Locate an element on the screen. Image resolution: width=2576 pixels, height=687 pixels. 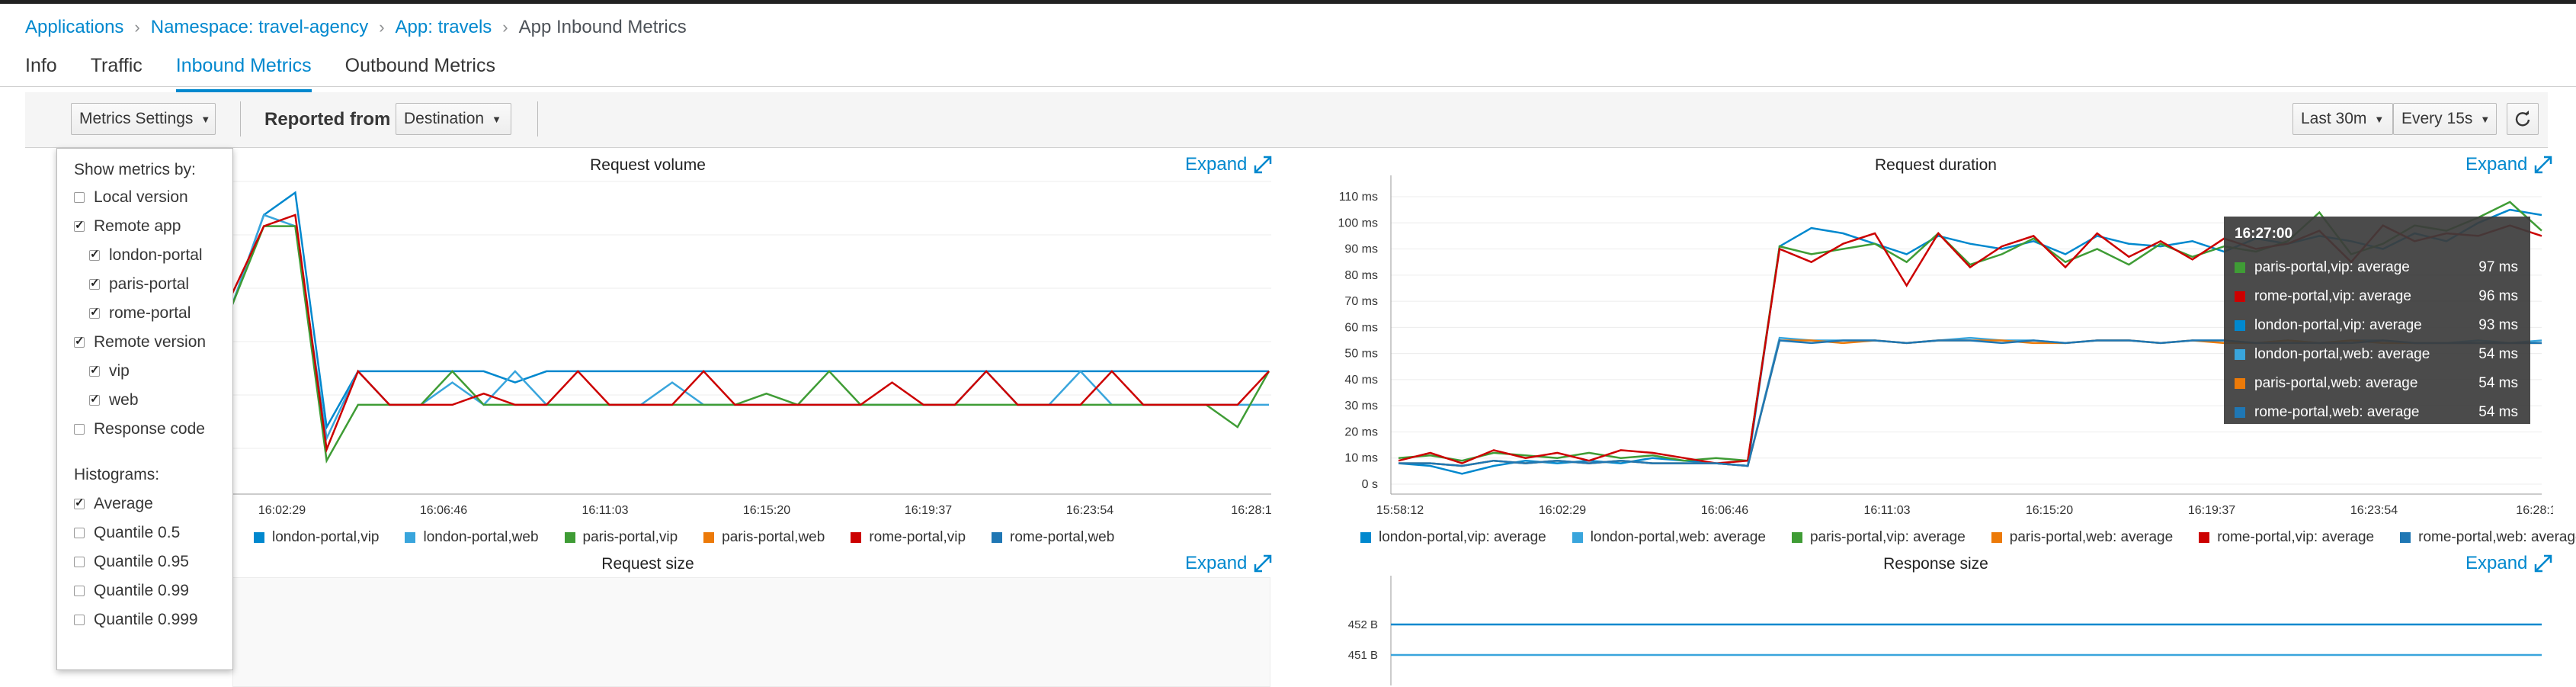
response-code-checkbox is located at coordinates (79, 429).